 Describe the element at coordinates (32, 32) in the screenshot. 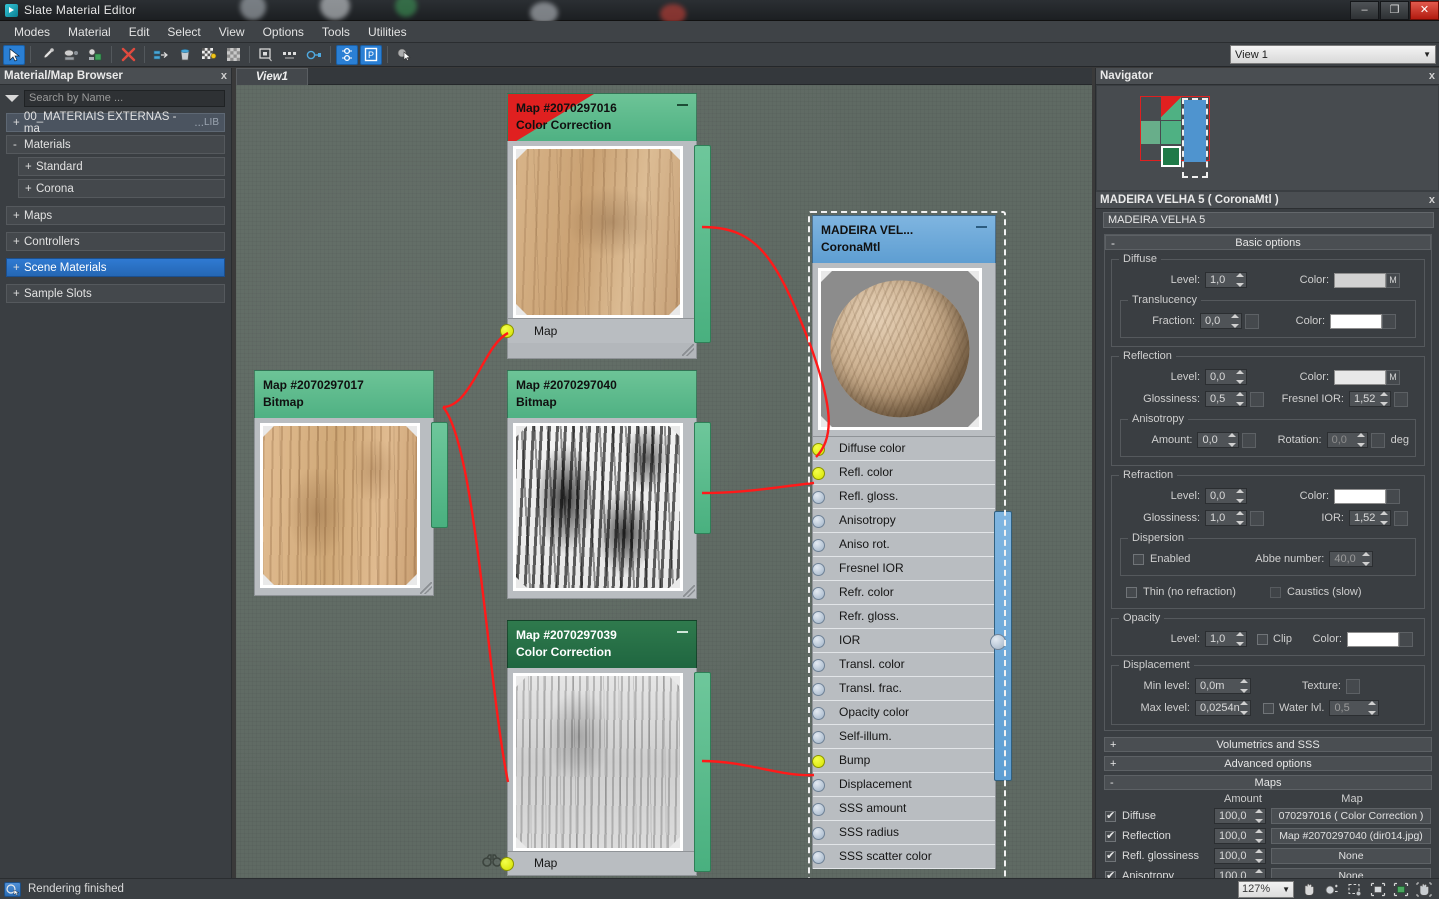

I see `menu-modes: Modes` at that location.